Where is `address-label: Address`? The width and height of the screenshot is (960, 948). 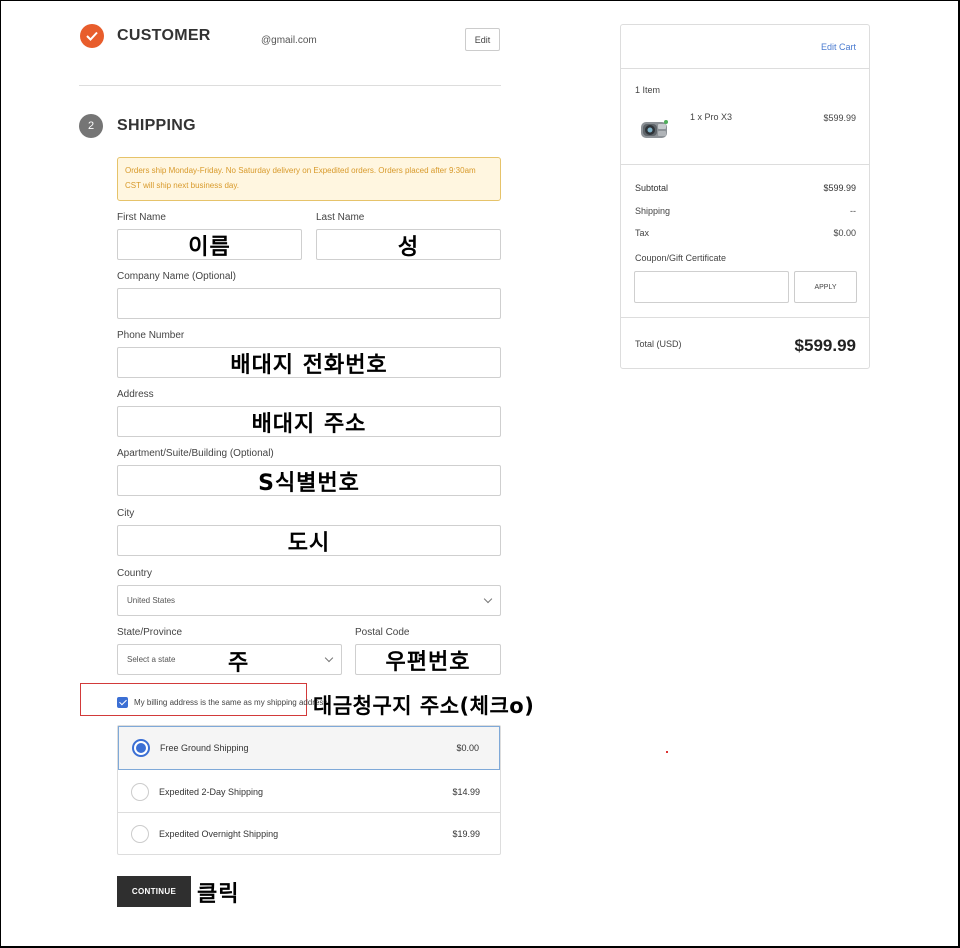
address-label: Address is located at coordinates (135, 394).